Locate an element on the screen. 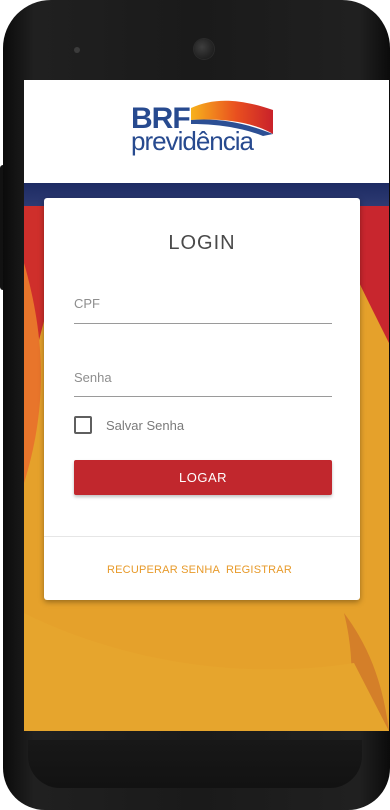 The width and height of the screenshot is (390, 810). cpf-field-underline is located at coordinates (203, 323).